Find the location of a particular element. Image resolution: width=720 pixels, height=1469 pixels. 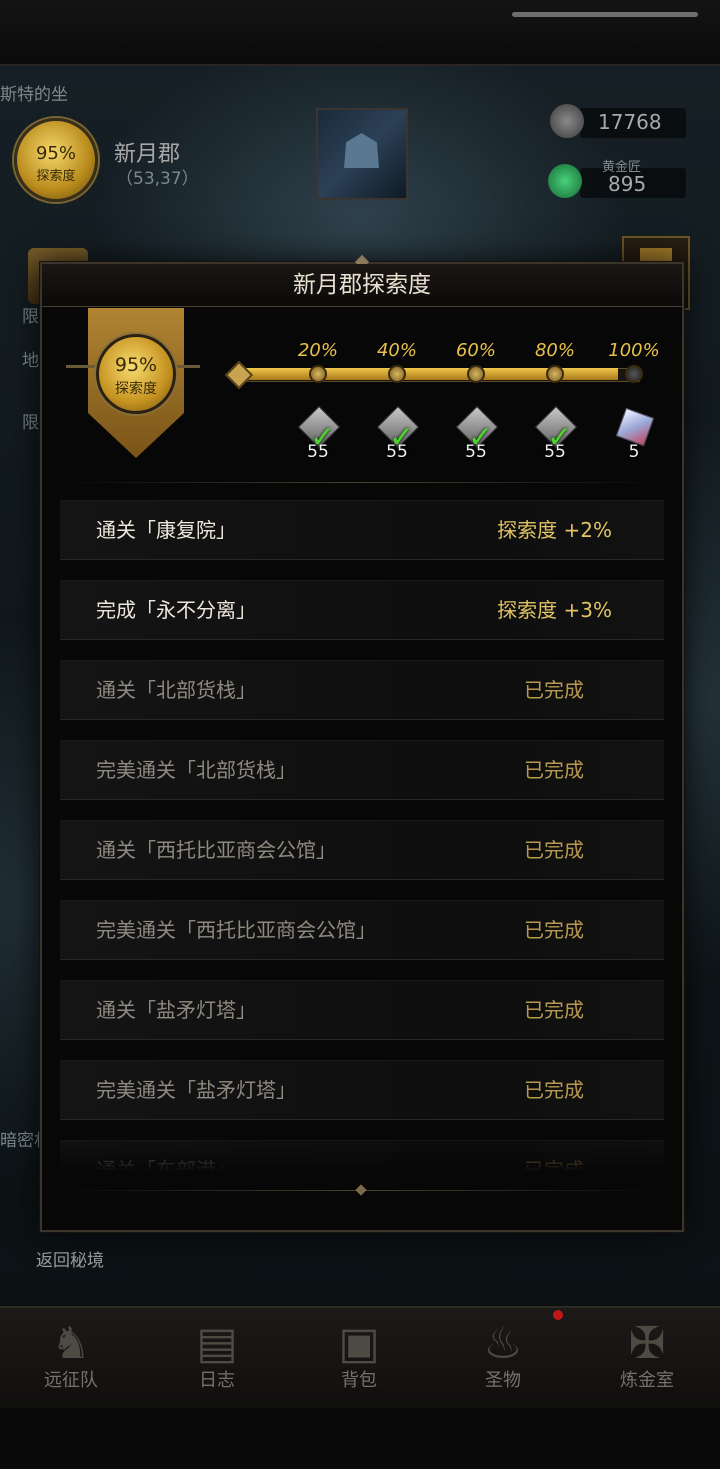

nav-relics: ♨ 圣物 is located at coordinates (503, 1361).